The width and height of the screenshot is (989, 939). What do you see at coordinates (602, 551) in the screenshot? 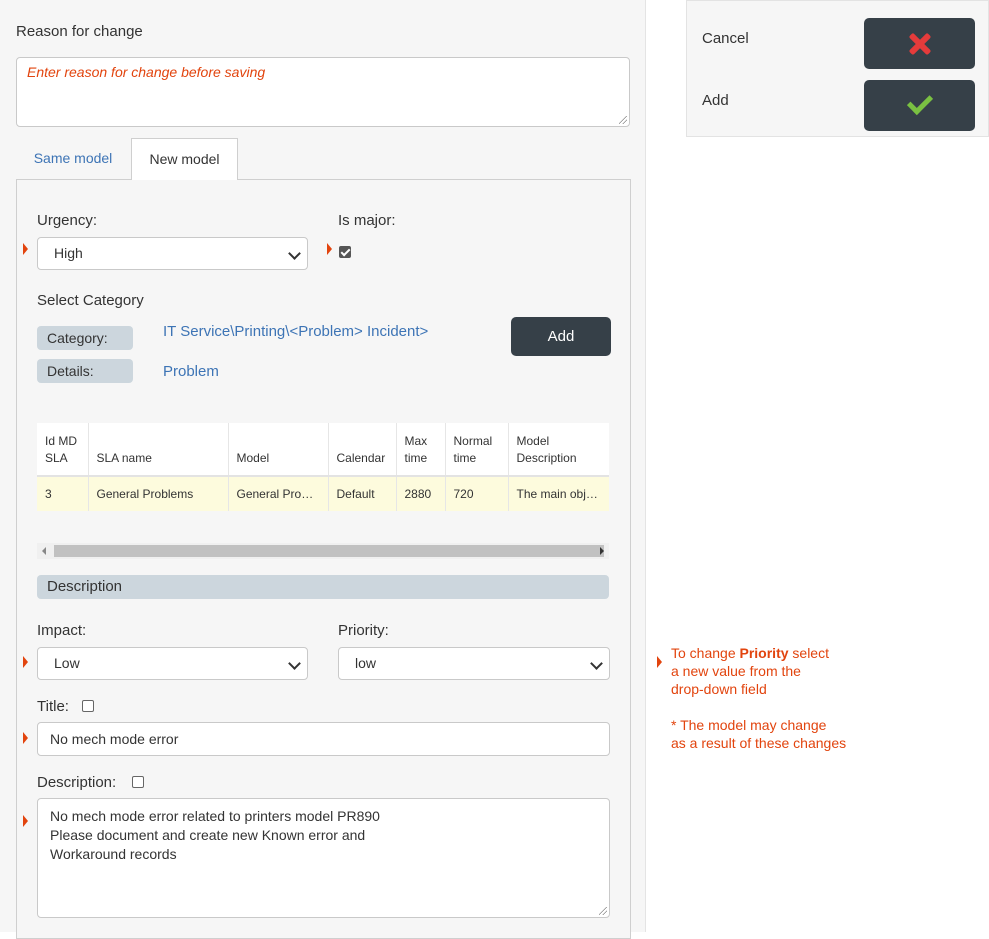
I see `scroll-right-icon` at bounding box center [602, 551].